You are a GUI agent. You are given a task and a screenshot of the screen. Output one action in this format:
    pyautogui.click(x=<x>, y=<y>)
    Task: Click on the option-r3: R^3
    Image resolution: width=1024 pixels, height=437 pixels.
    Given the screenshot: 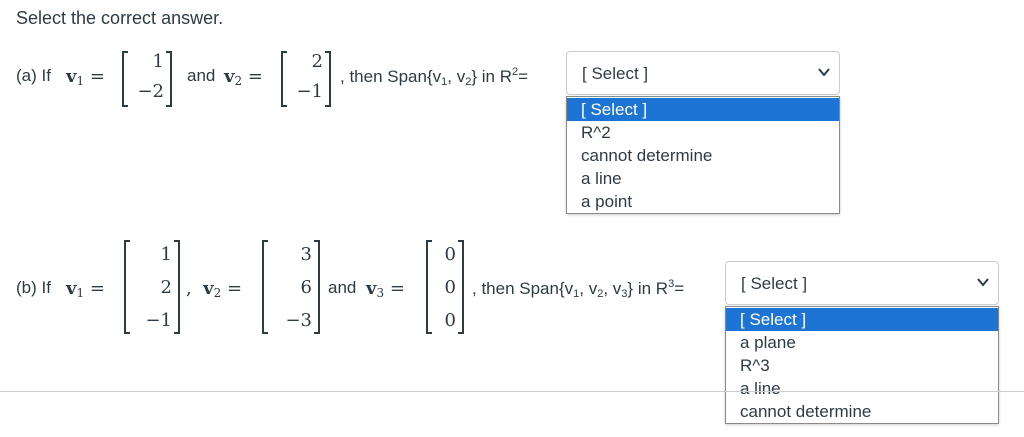 What is the action you would take?
    pyautogui.click(x=862, y=365)
    